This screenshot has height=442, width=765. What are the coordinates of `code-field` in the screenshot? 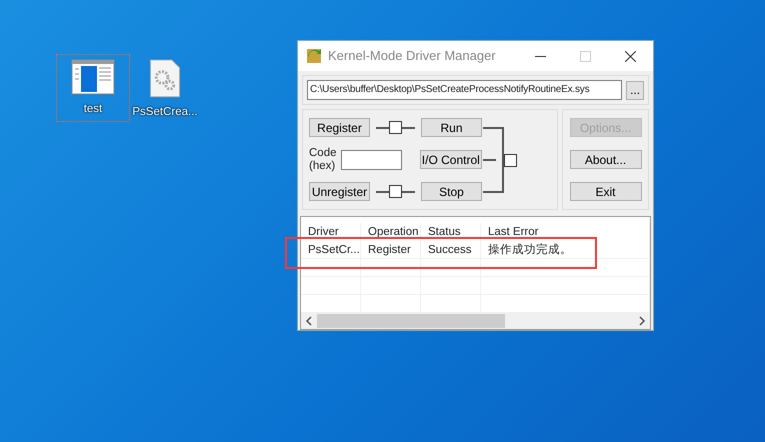 It's located at (371, 160).